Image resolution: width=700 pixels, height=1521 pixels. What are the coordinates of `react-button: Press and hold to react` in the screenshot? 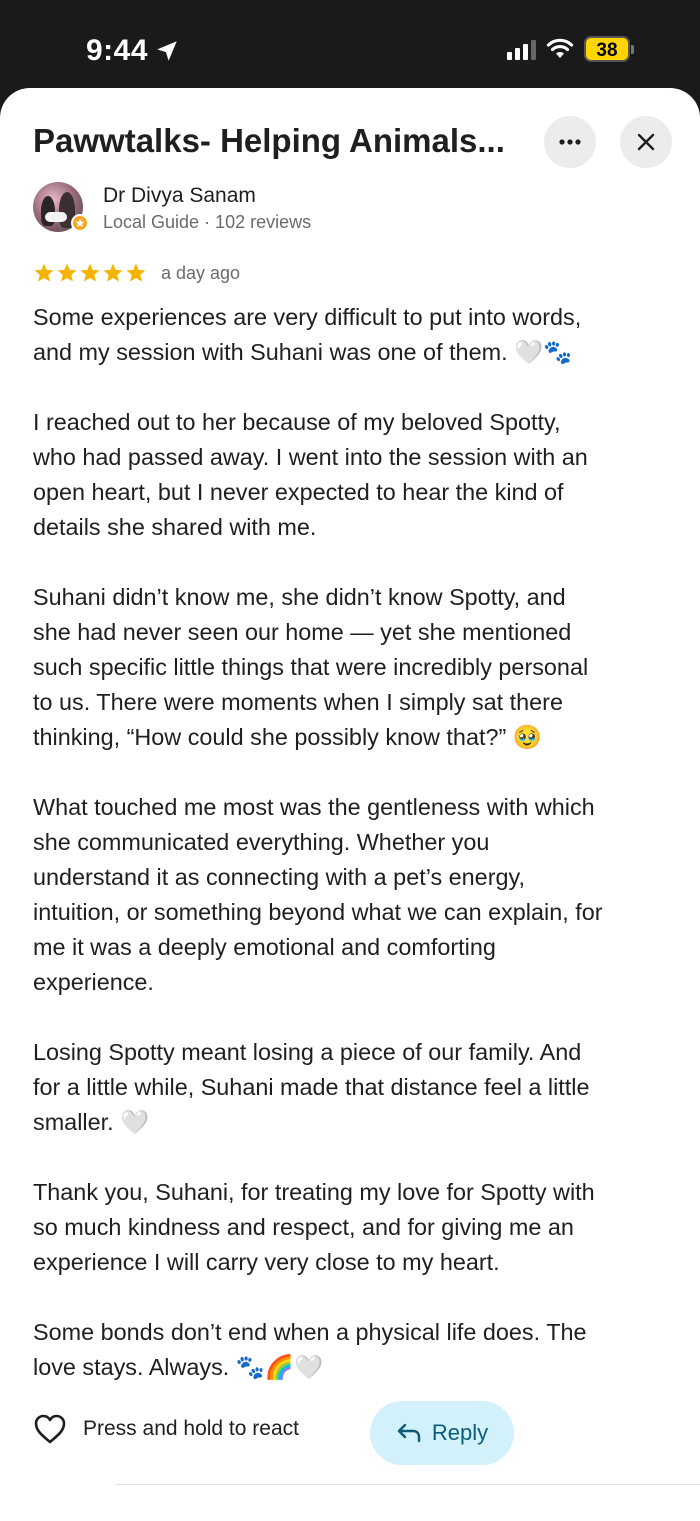 It's located at (166, 1429).